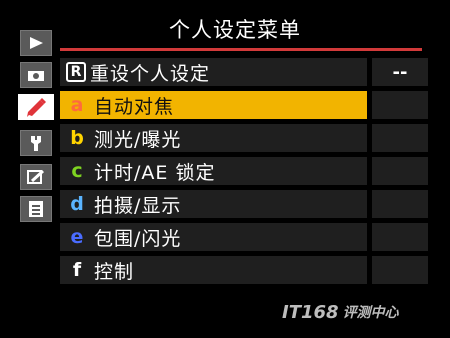 This screenshot has width=450, height=338. I want to click on menu-item-label: 控制, so click(114, 271).